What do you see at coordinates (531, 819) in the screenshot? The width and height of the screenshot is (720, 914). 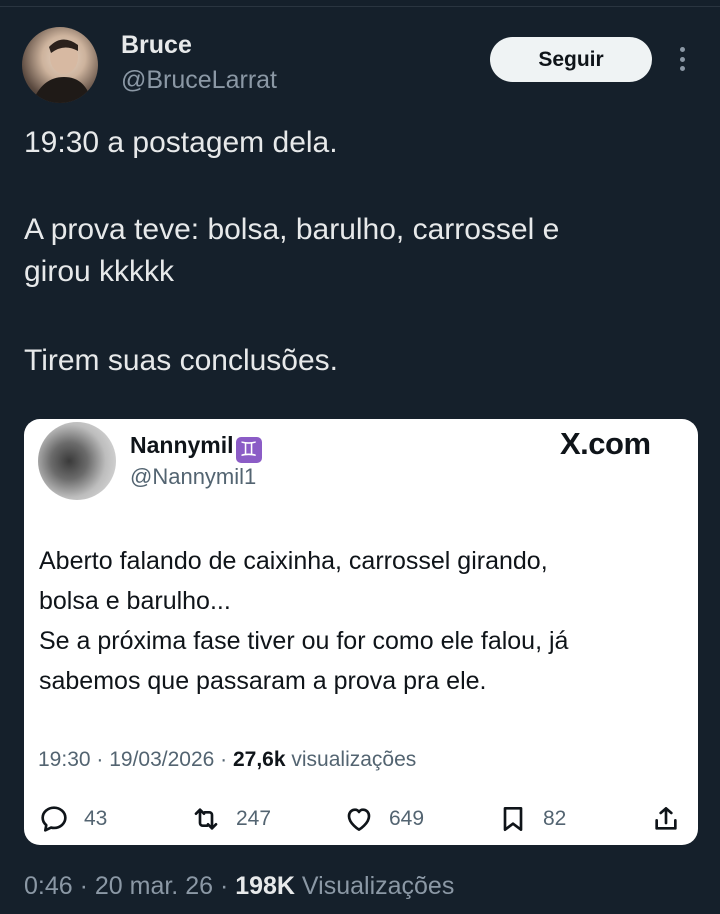 I see `bookmark-button: 82` at bounding box center [531, 819].